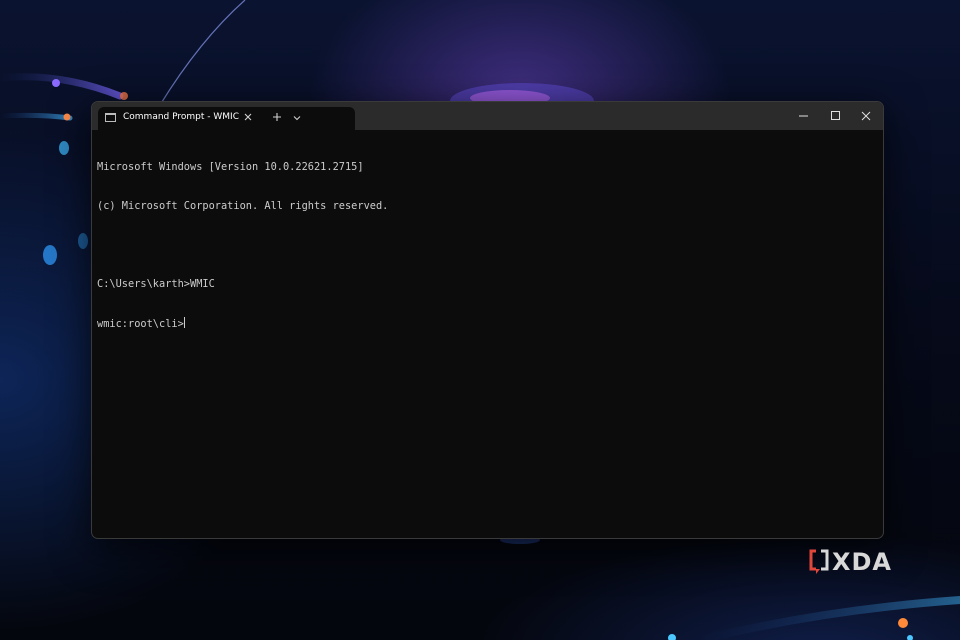  Describe the element at coordinates (487, 116) in the screenshot. I see `title-bar: Command Prompt - WMIC` at that location.